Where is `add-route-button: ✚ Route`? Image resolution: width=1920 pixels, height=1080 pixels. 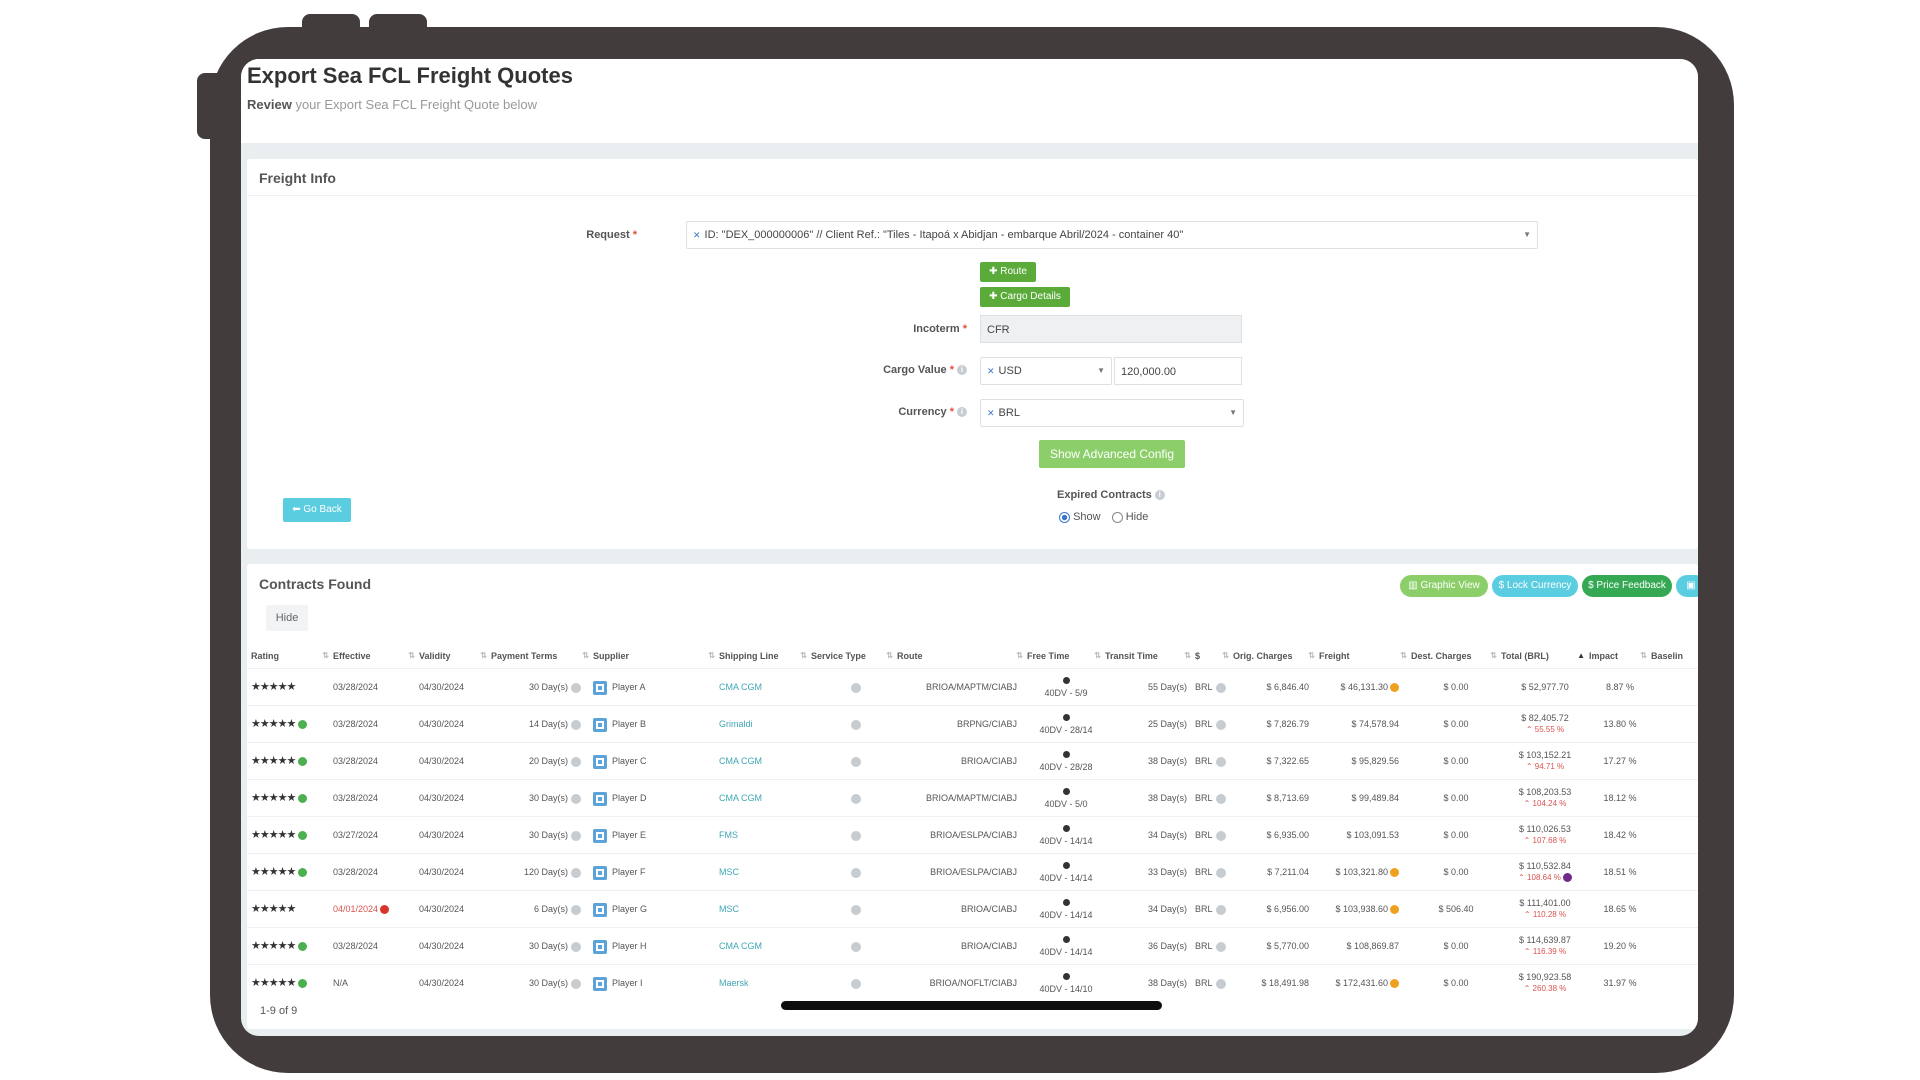
add-route-button: ✚ Route is located at coordinates (1008, 272).